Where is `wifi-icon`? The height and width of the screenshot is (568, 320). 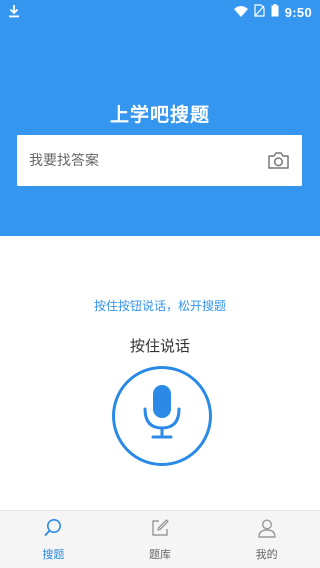
wifi-icon is located at coordinates (240, 12).